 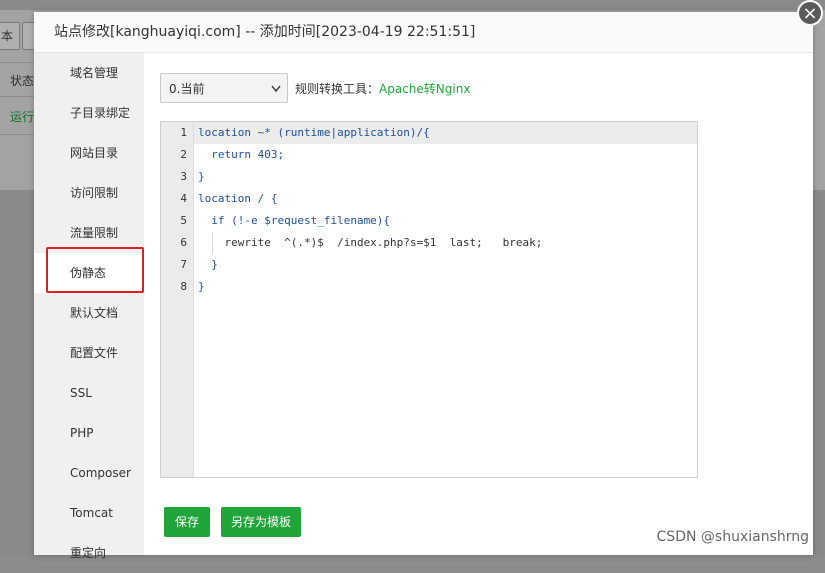 I want to click on line-number: 8, so click(x=174, y=286).